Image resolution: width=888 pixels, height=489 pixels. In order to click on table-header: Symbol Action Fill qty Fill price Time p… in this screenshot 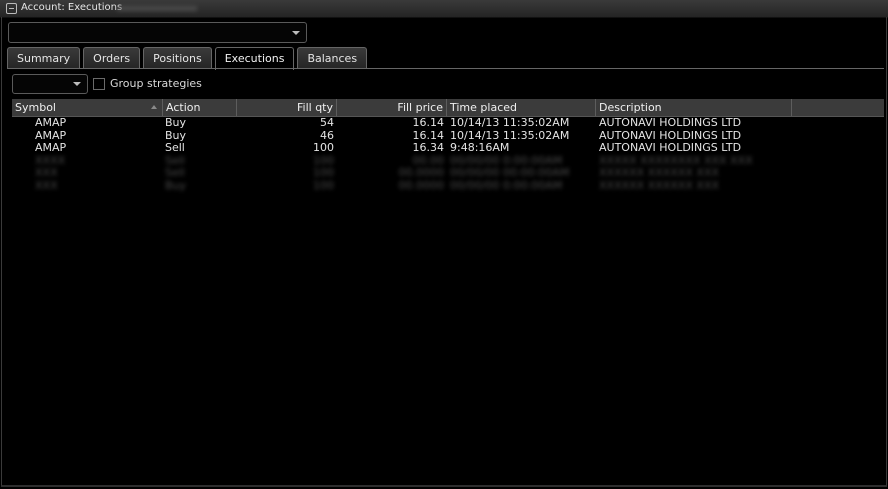, I will do `click(448, 108)`.